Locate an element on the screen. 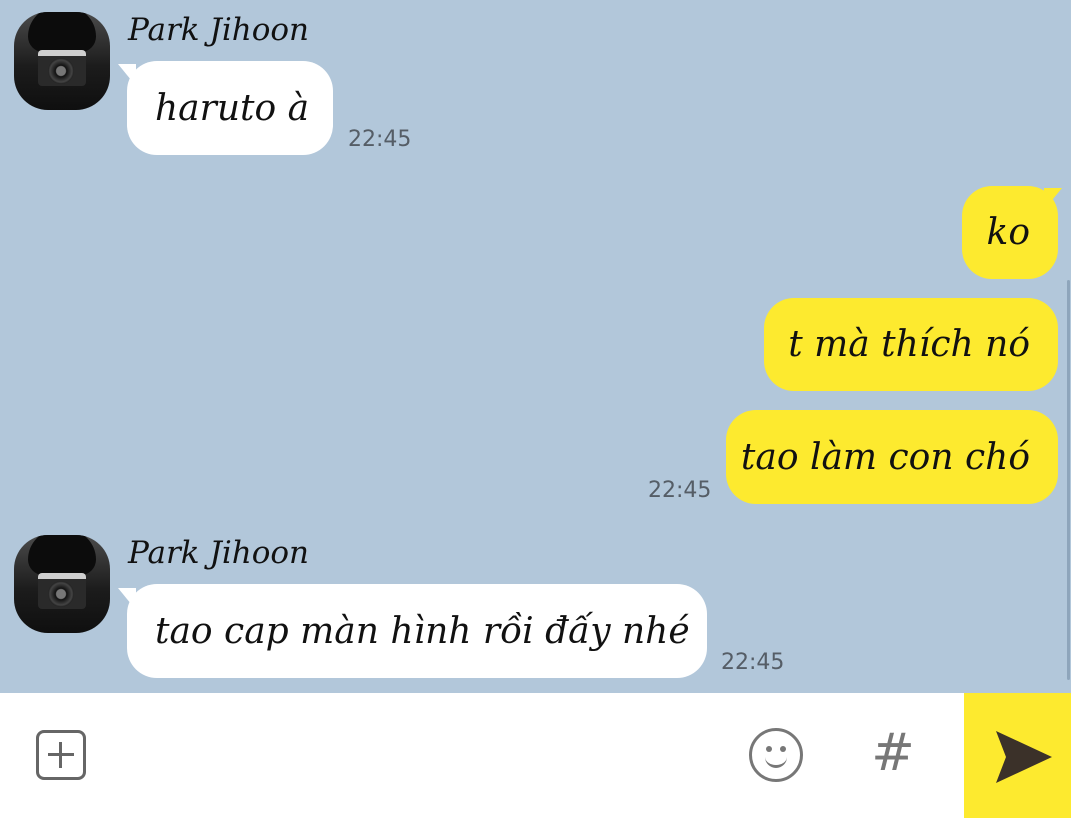 The width and height of the screenshot is (1071, 818). message-bubble-incoming: tao cap màn hình rồi đấy nhé is located at coordinates (417, 631).